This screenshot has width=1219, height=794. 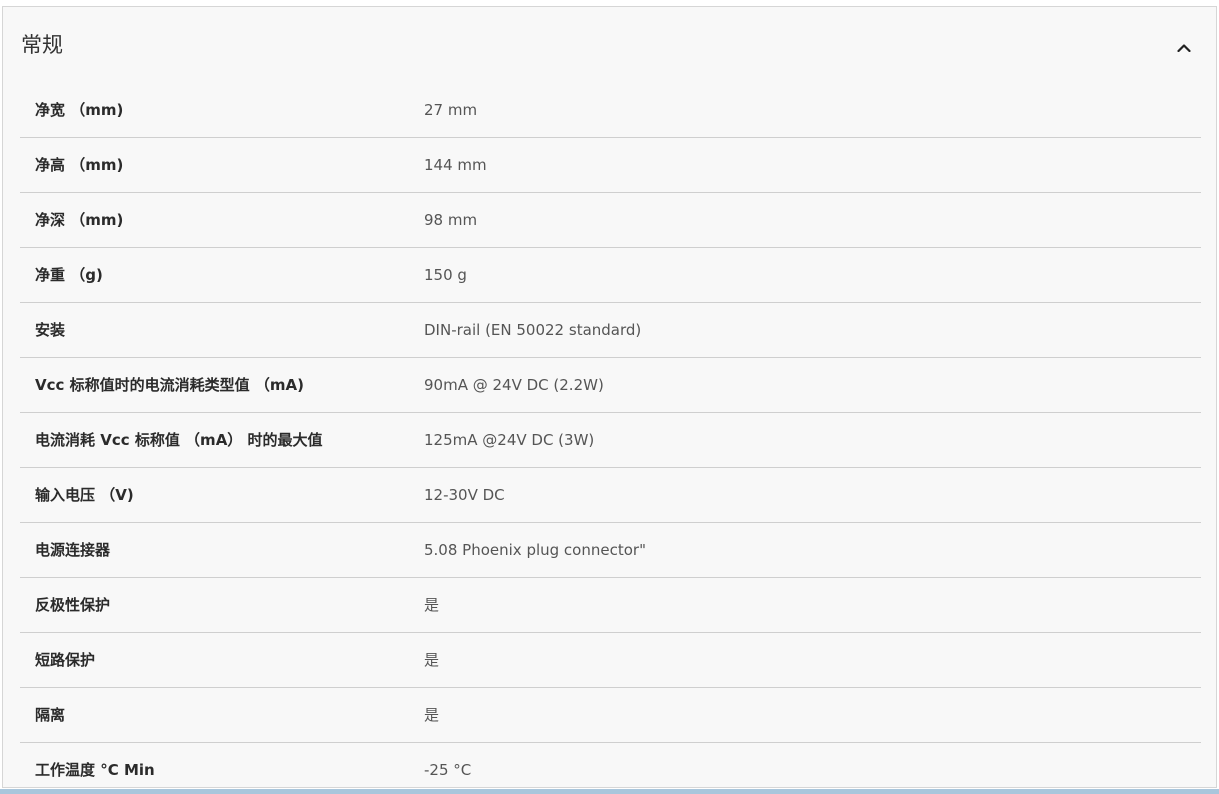 What do you see at coordinates (179, 440) in the screenshot?
I see `spec-label: 电流消耗 Vcc 标称值 （mA） 时的最大值` at bounding box center [179, 440].